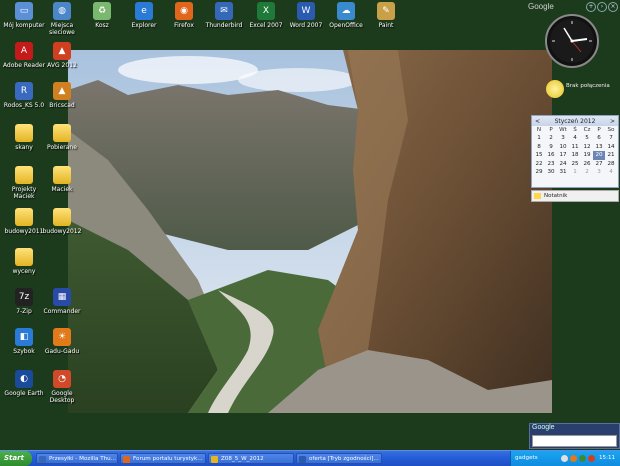 Image resolution: width=620 pixels, height=466 pixels. Describe the element at coordinates (599, 164) in the screenshot. I see `calendar-day: 27` at that location.